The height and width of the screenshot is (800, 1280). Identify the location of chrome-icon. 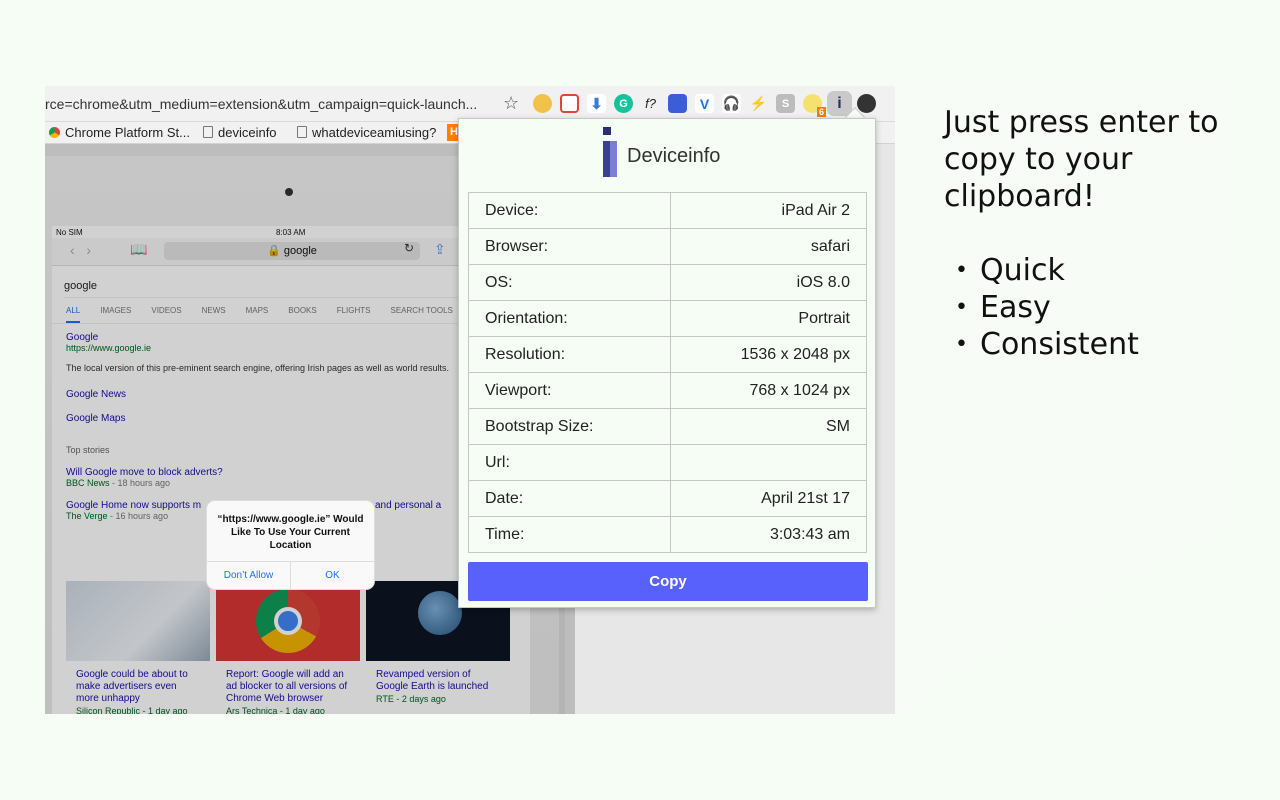
(54, 132).